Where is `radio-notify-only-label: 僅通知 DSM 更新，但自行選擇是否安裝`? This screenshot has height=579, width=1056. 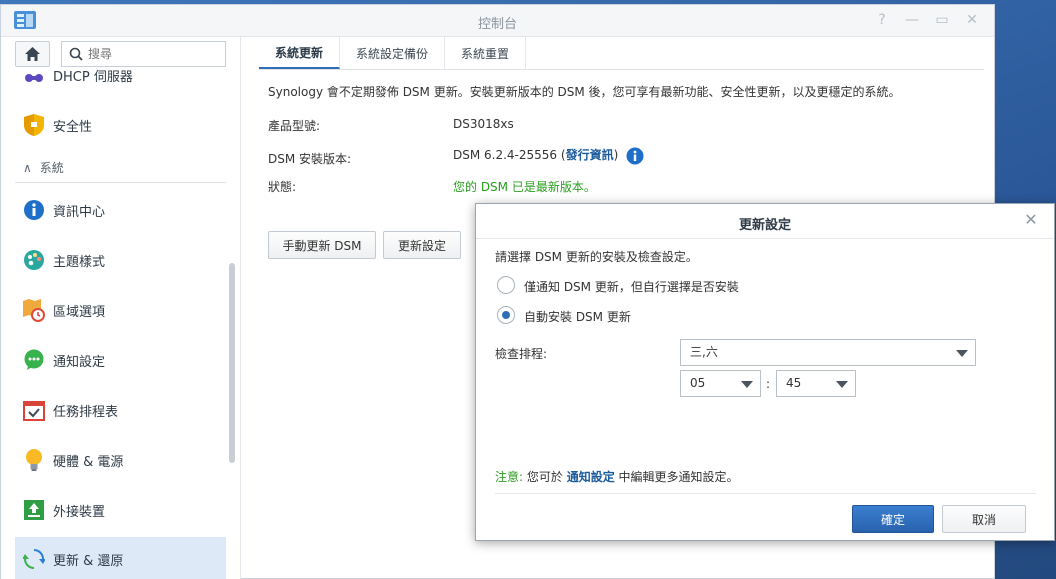 radio-notify-only-label: 僅通知 DSM 更新，但自行選擇是否安裝 is located at coordinates (631, 286).